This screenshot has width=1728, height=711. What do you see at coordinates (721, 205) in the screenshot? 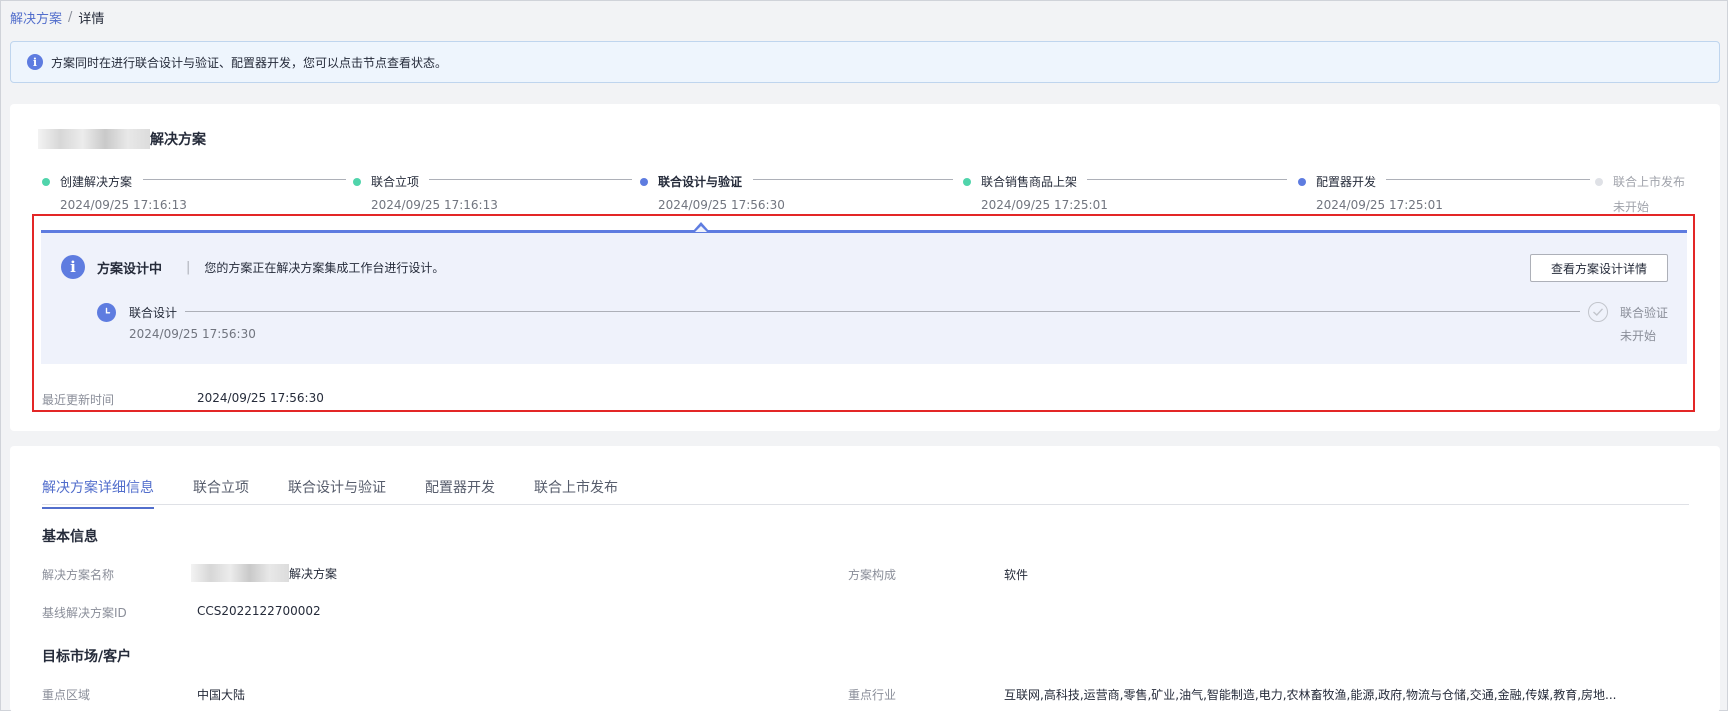
I see `timeline-time: 2024/09/25 17:56:30` at bounding box center [721, 205].